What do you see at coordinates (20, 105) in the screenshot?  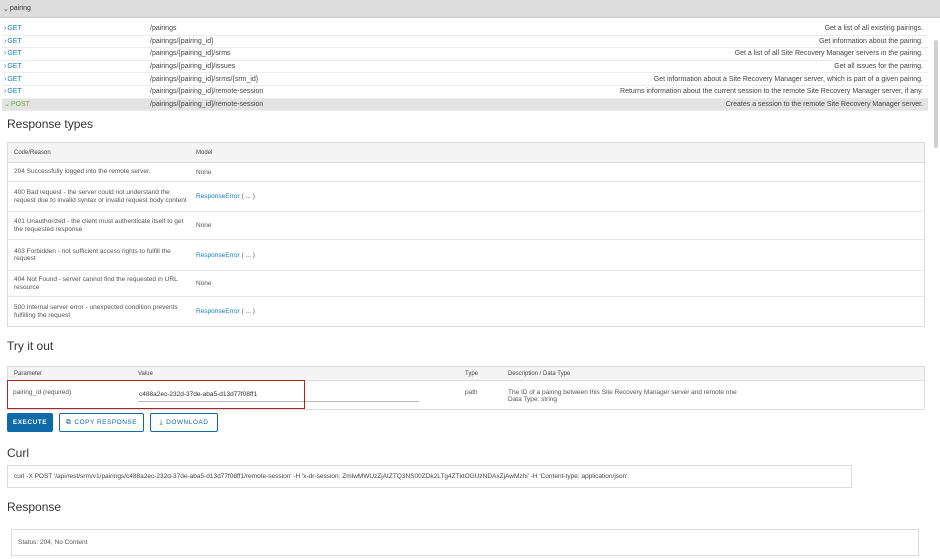 I see `endpoint-method: POST` at bounding box center [20, 105].